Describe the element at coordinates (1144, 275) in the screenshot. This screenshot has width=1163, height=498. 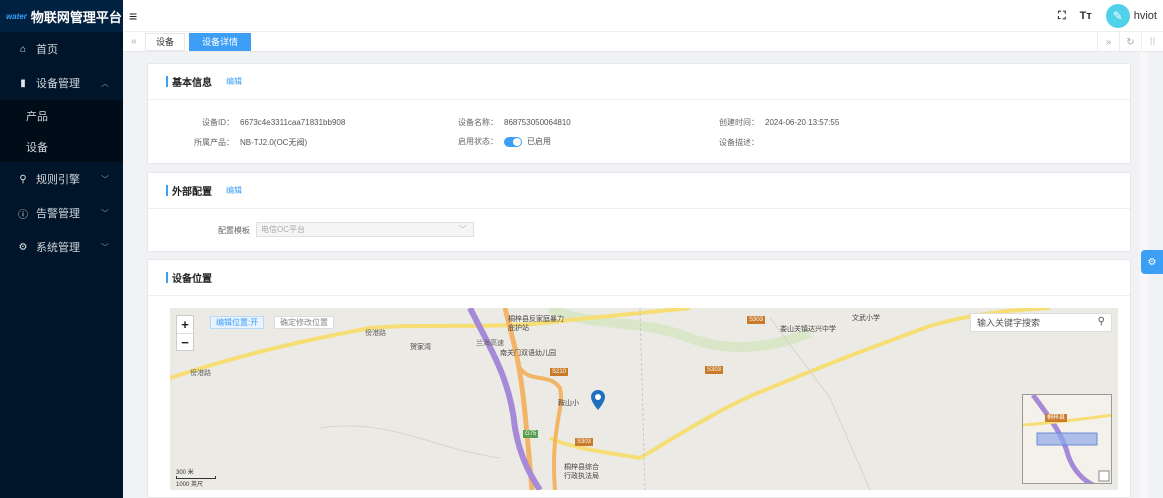
I see `page-scrollbar` at that location.